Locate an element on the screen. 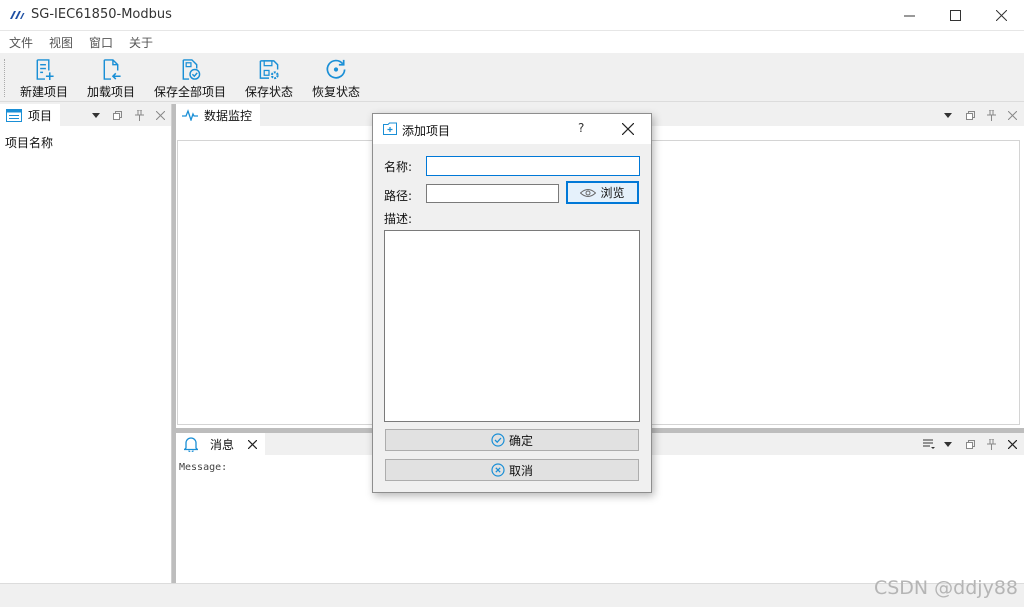 This screenshot has width=1024, height=607. monitor-pane-float is located at coordinates (970, 115).